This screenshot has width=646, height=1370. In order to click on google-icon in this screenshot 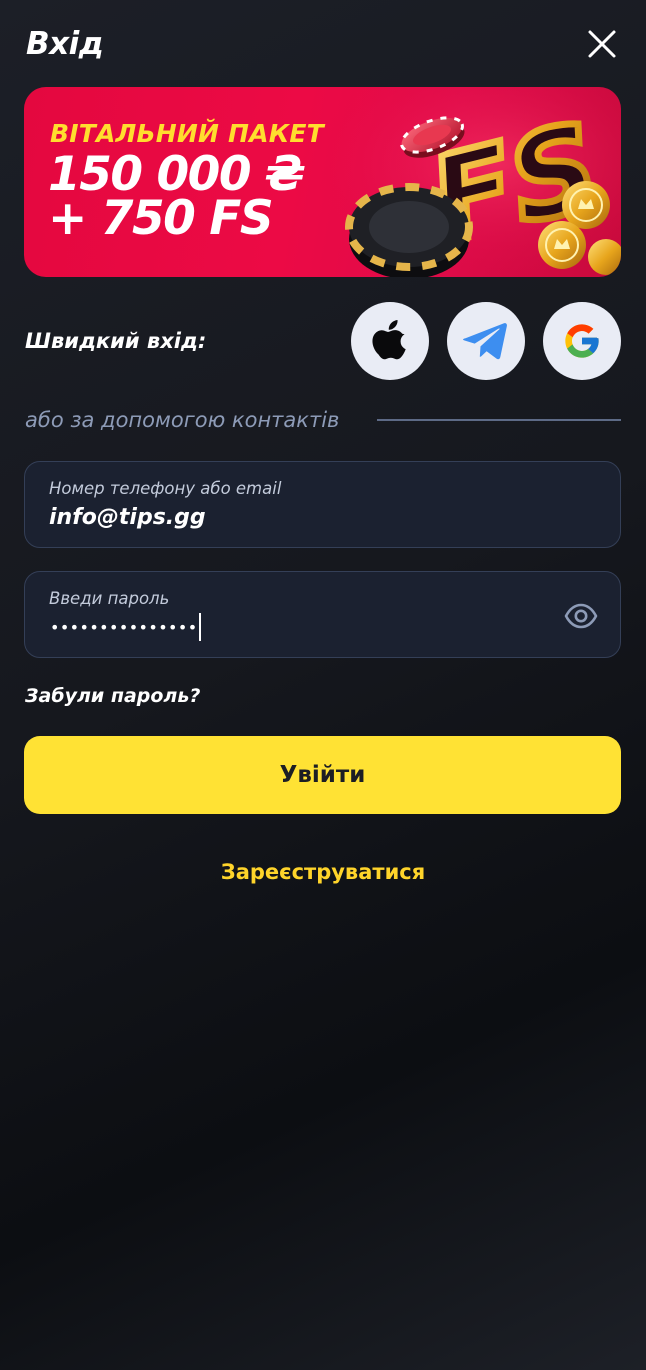, I will do `click(582, 341)`.